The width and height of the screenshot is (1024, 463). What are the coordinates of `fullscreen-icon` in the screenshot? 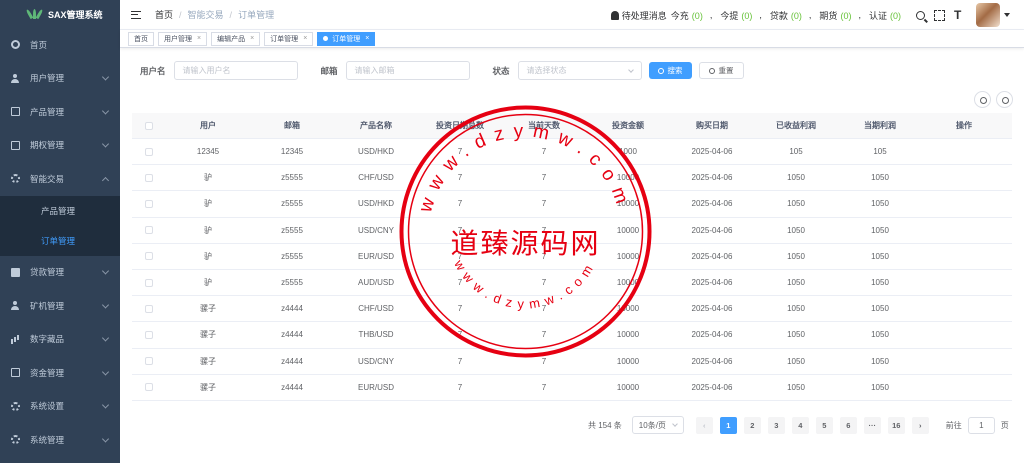 It's located at (939, 15).